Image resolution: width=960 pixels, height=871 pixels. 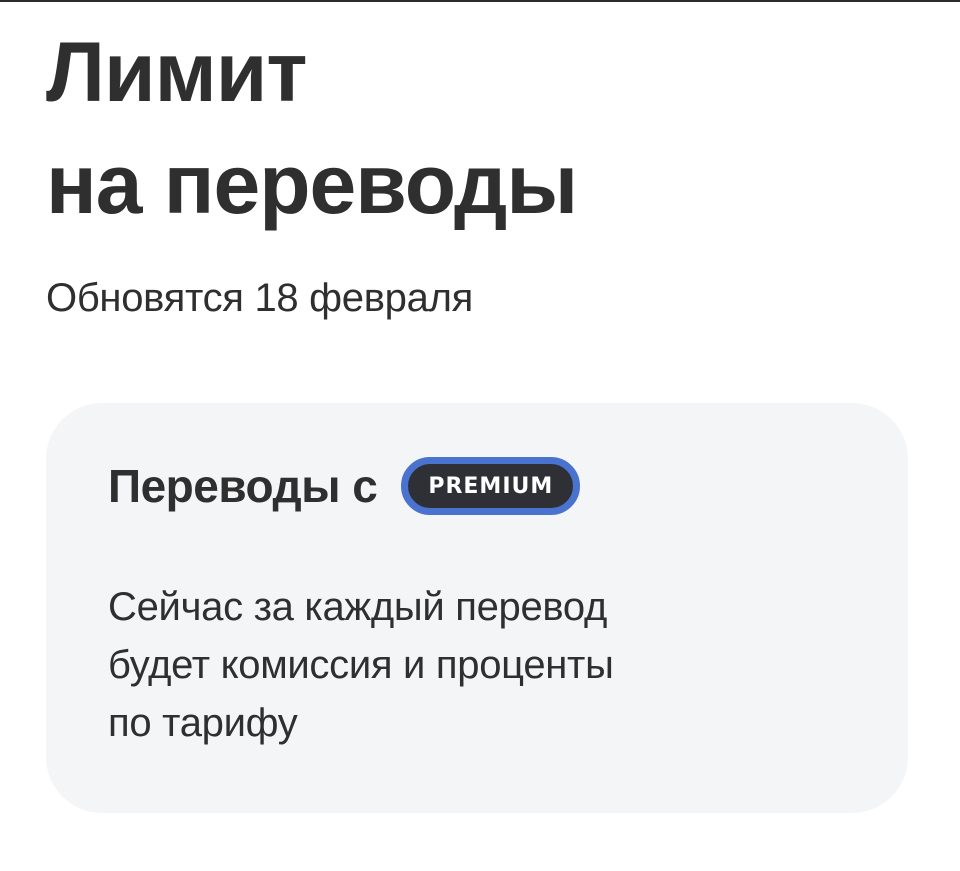 I want to click on card-title: Переводы с, so click(x=243, y=486).